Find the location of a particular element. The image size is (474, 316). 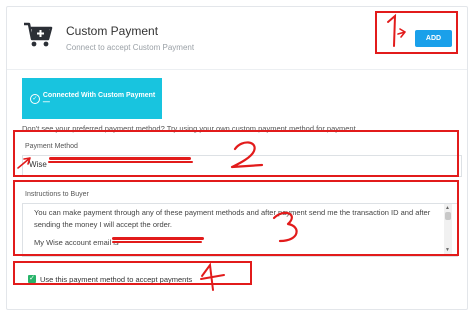

cart-plus-icon is located at coordinates (38, 34).